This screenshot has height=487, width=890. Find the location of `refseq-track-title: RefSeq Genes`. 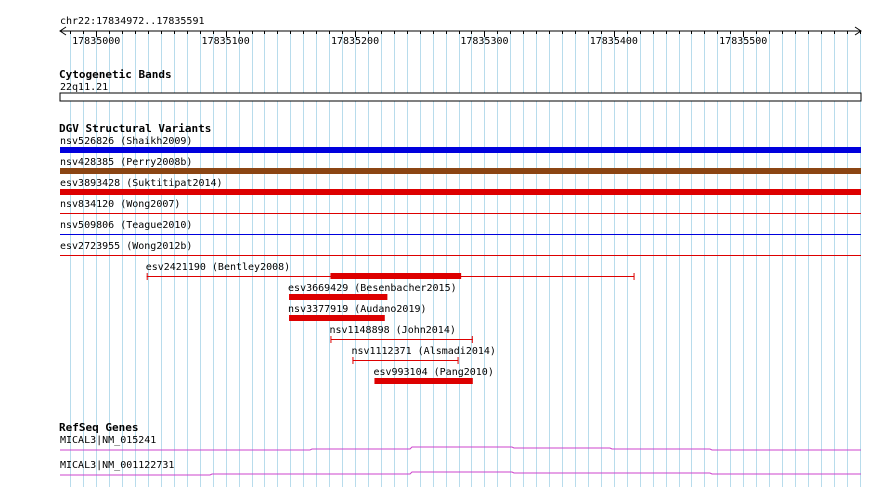

refseq-track-title: RefSeq Genes is located at coordinates (98, 427).